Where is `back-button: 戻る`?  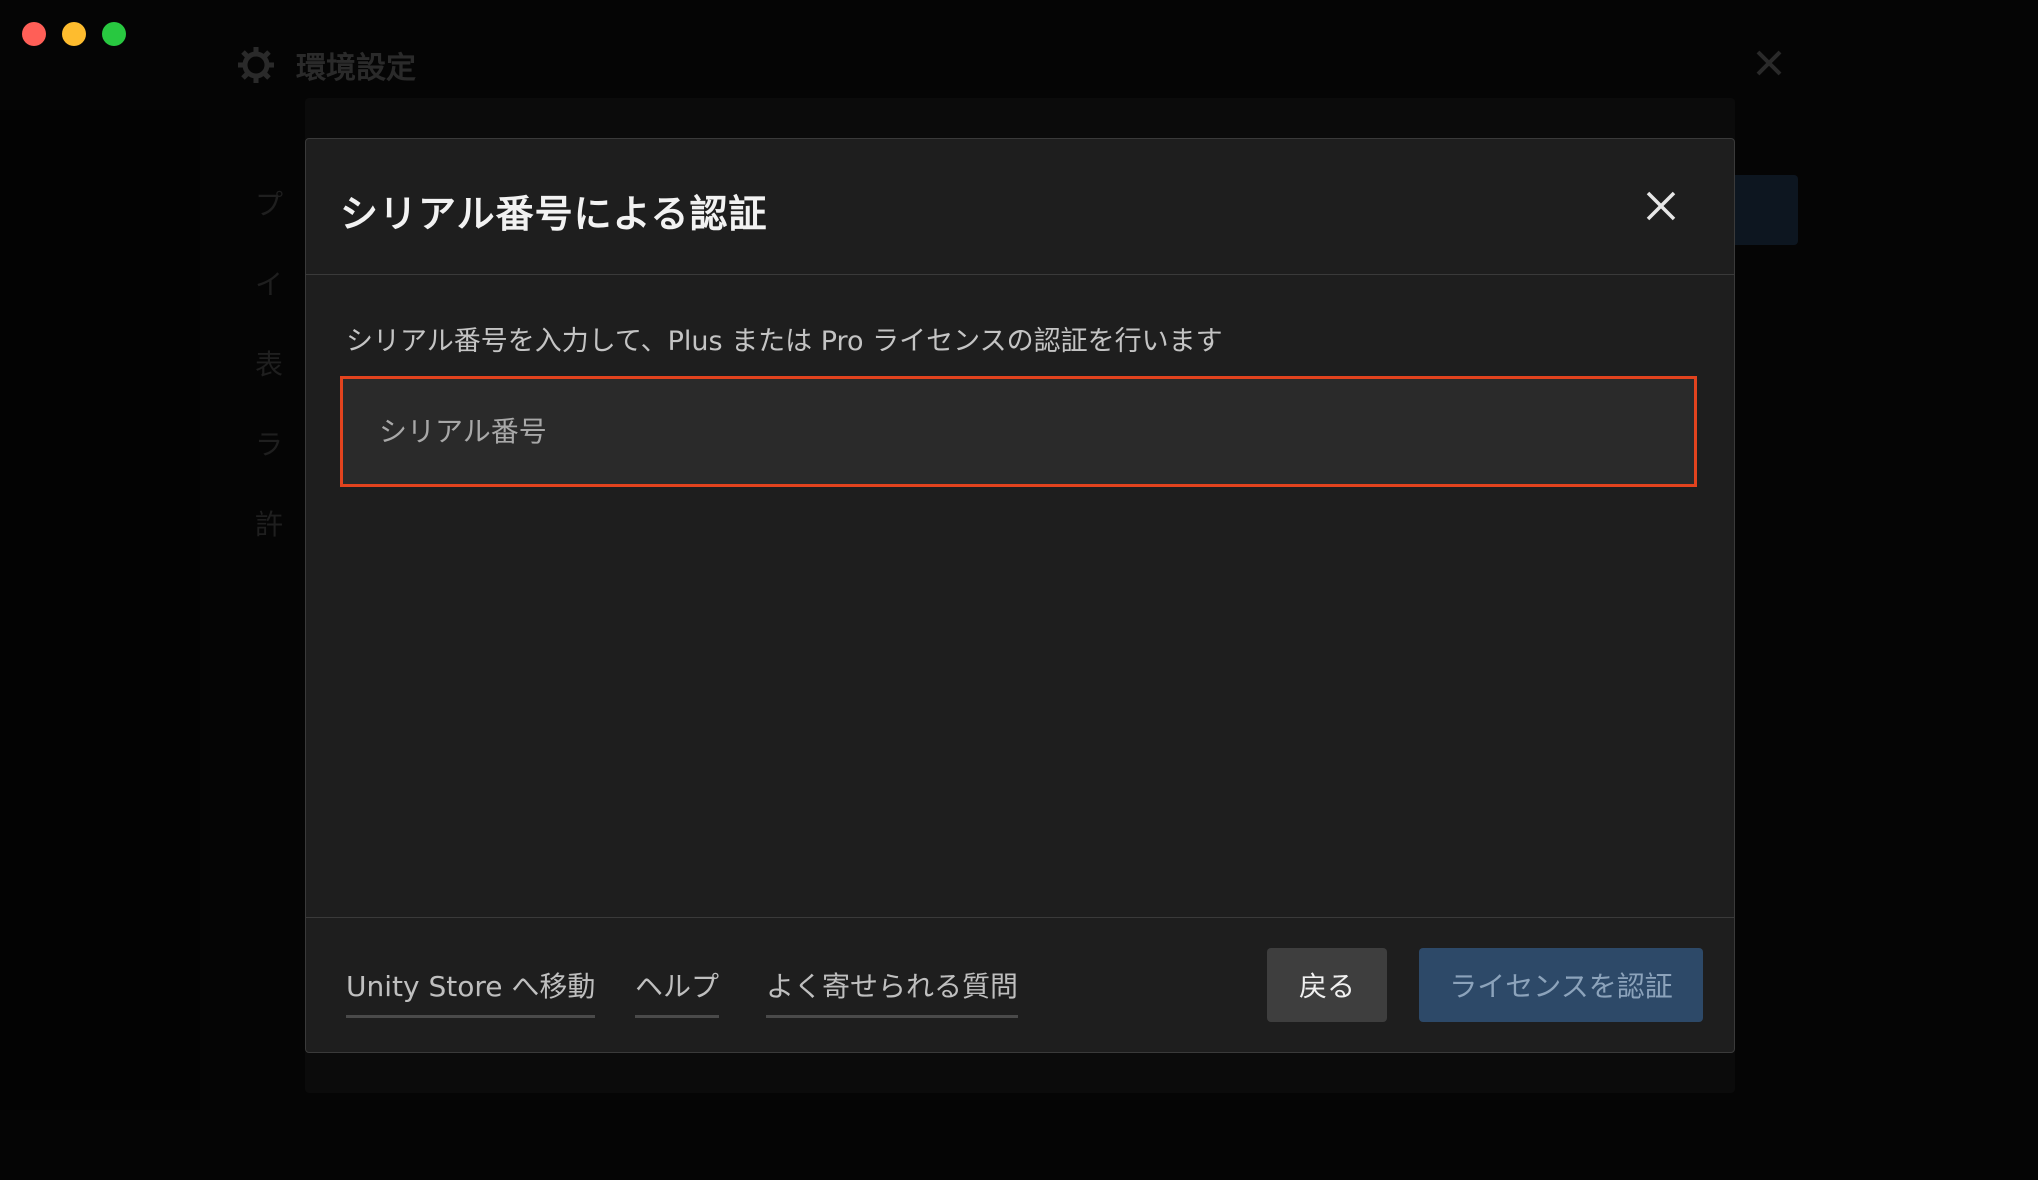 back-button: 戻る is located at coordinates (1327, 985).